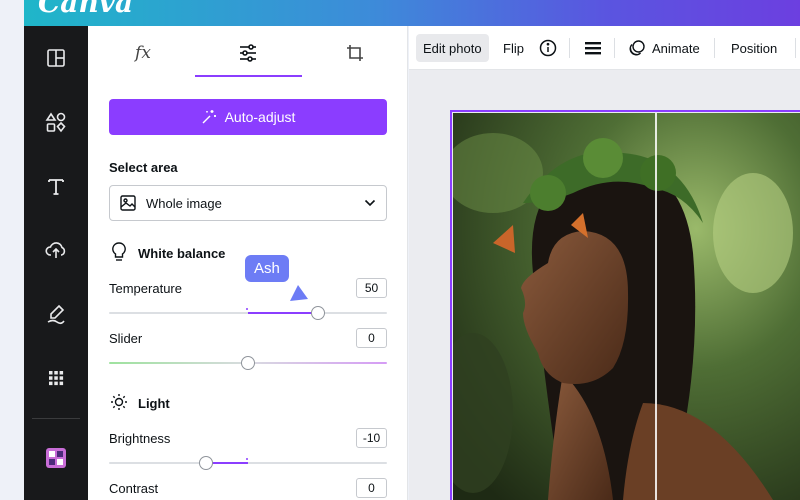 The height and width of the screenshot is (500, 800). I want to click on side-rail, so click(56, 263).